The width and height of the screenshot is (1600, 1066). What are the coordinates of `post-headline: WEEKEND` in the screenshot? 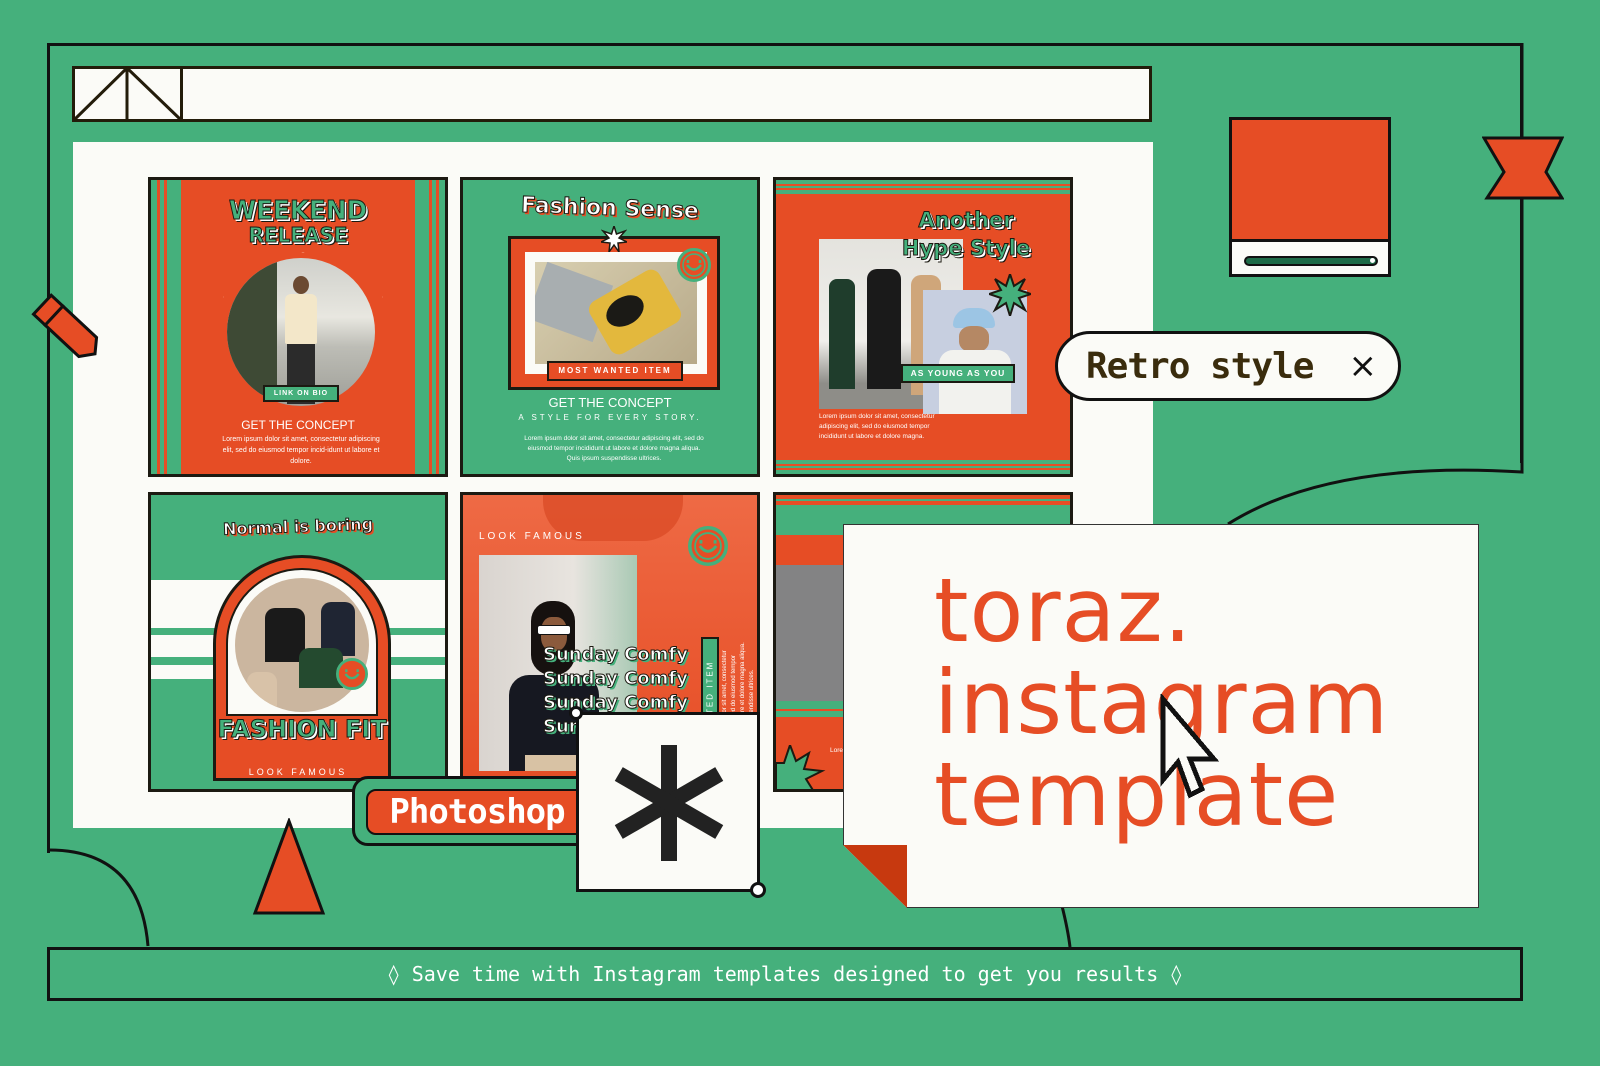 It's located at (298, 211).